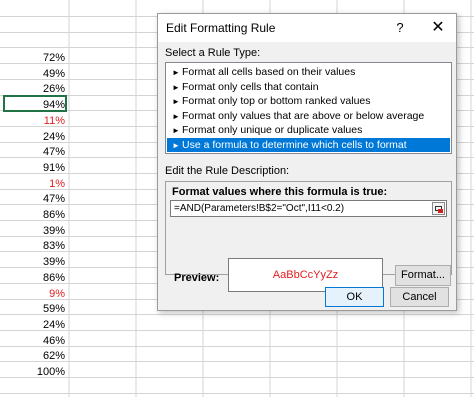 This screenshot has height=397, width=474. Describe the element at coordinates (32, 246) in the screenshot. I see `cell-value: 83%` at that location.